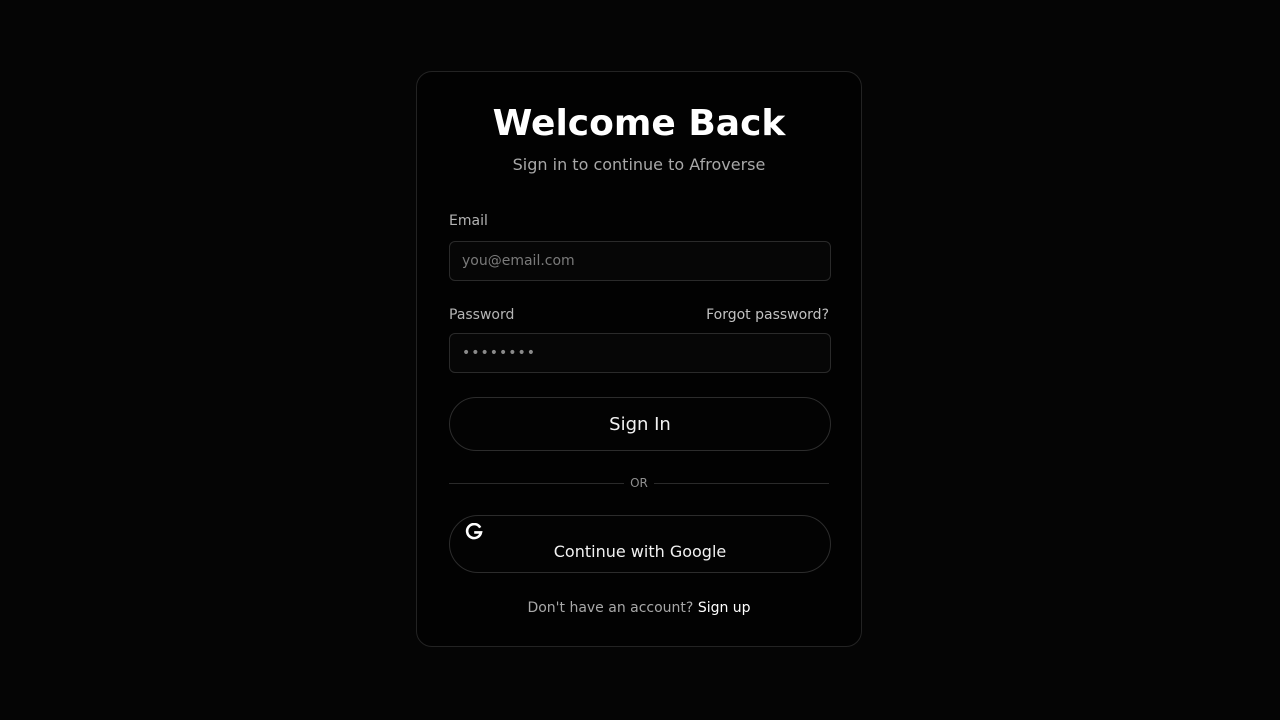 The image size is (1280, 720). Describe the element at coordinates (640, 261) in the screenshot. I see `email-input` at that location.